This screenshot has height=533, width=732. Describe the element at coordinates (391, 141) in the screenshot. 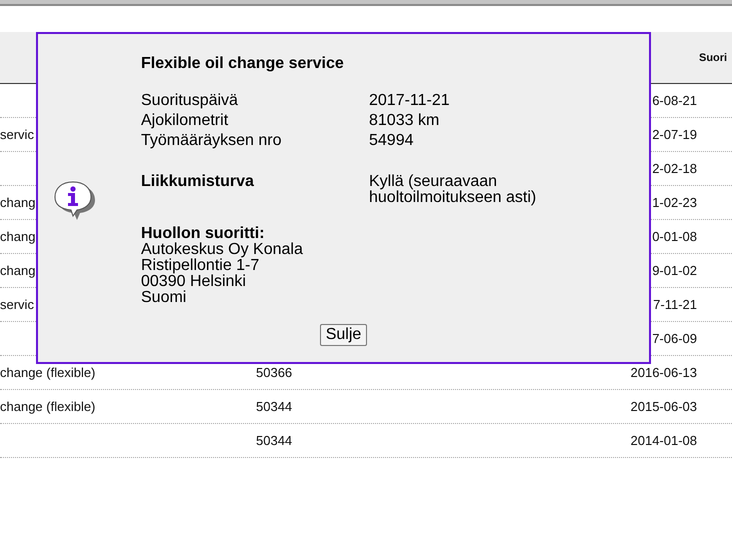

I see `field-value: 54994` at that location.